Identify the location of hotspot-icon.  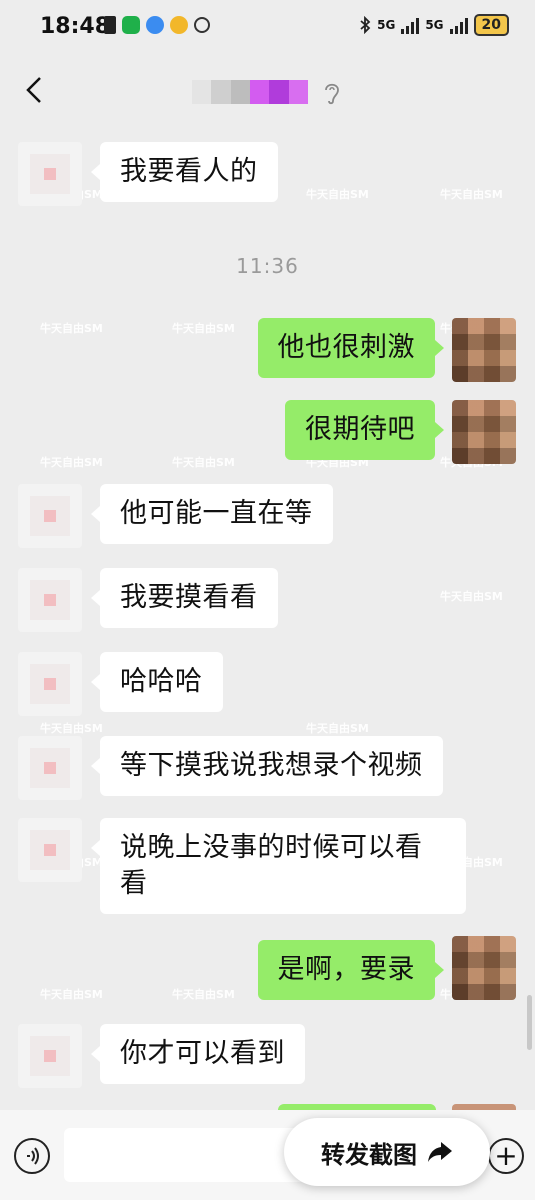
(202, 25).